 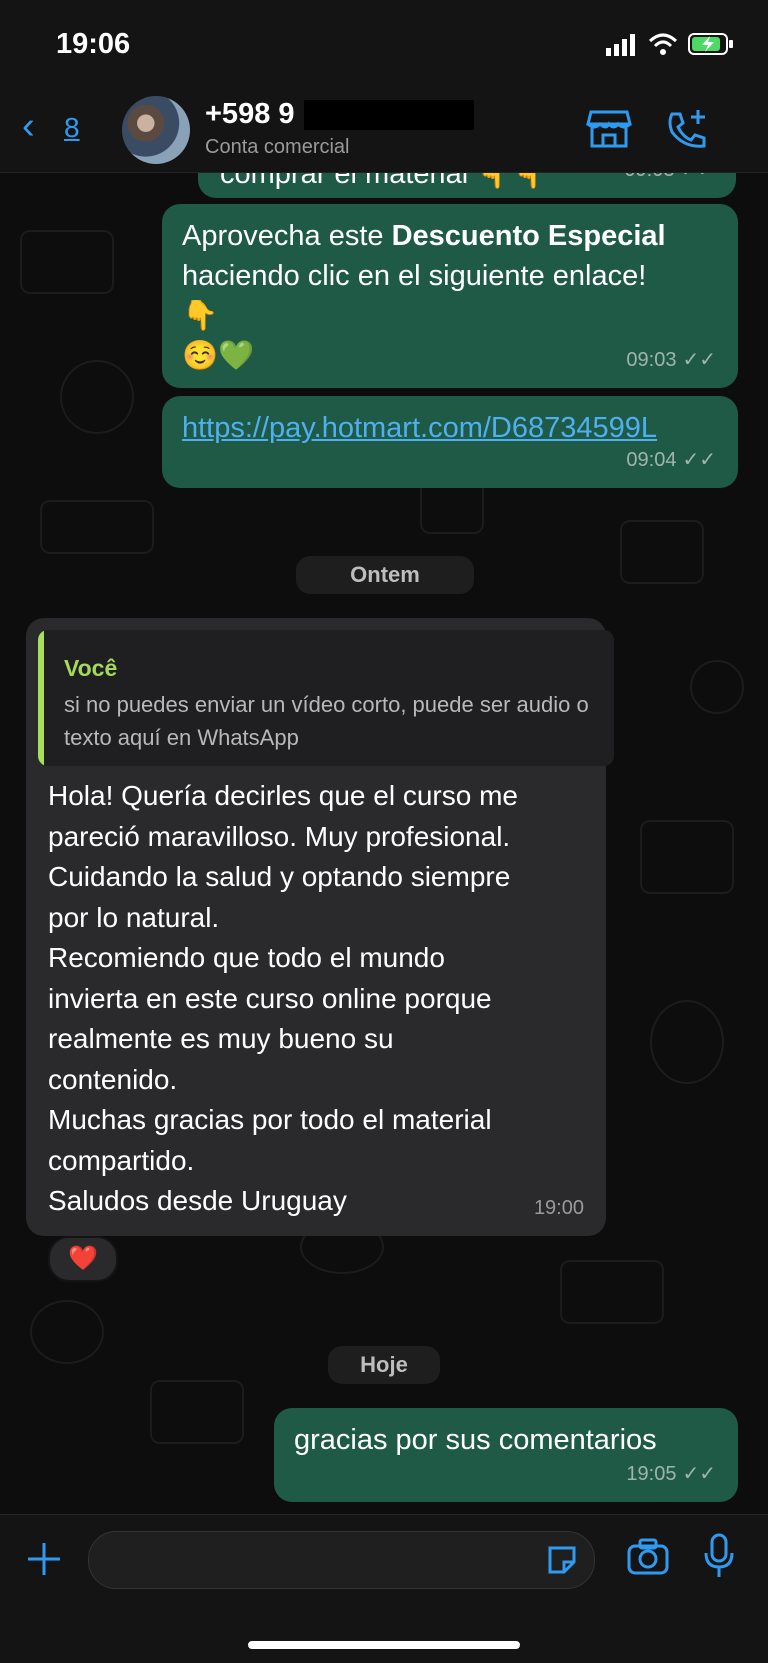 I want to click on sticker-icon, so click(x=562, y=1560).